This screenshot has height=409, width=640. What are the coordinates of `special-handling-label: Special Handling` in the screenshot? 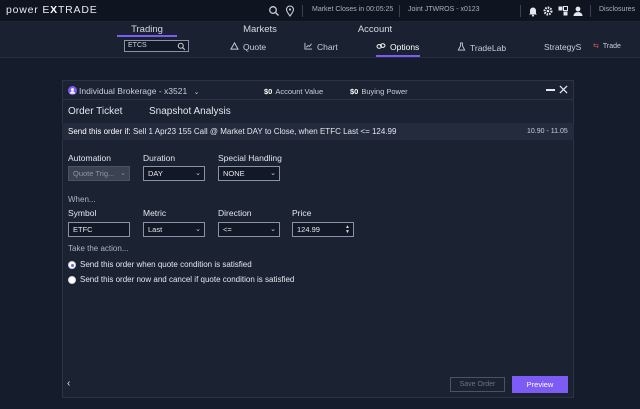 It's located at (250, 158).